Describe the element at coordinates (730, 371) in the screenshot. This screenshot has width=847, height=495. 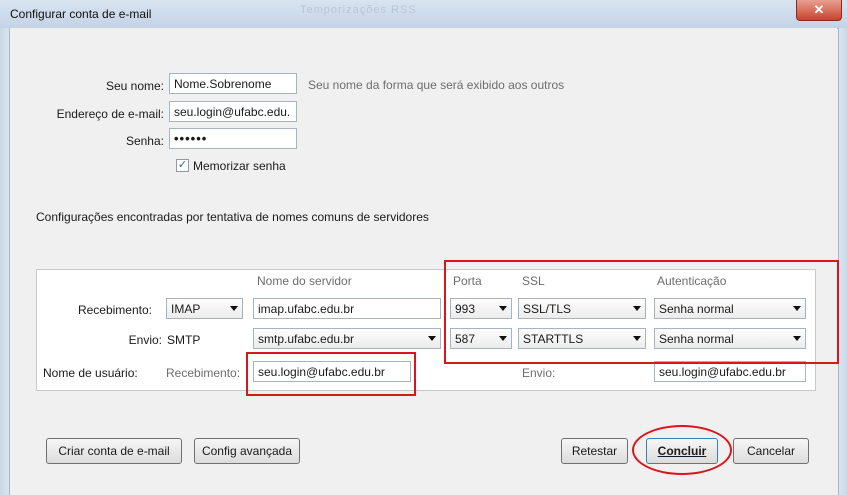
I see `username-outgoing-field: seu.login@ufabc.edu.br` at that location.